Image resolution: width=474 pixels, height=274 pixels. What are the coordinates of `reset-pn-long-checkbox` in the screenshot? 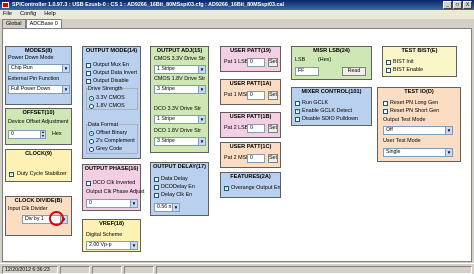 It's located at (385, 103).